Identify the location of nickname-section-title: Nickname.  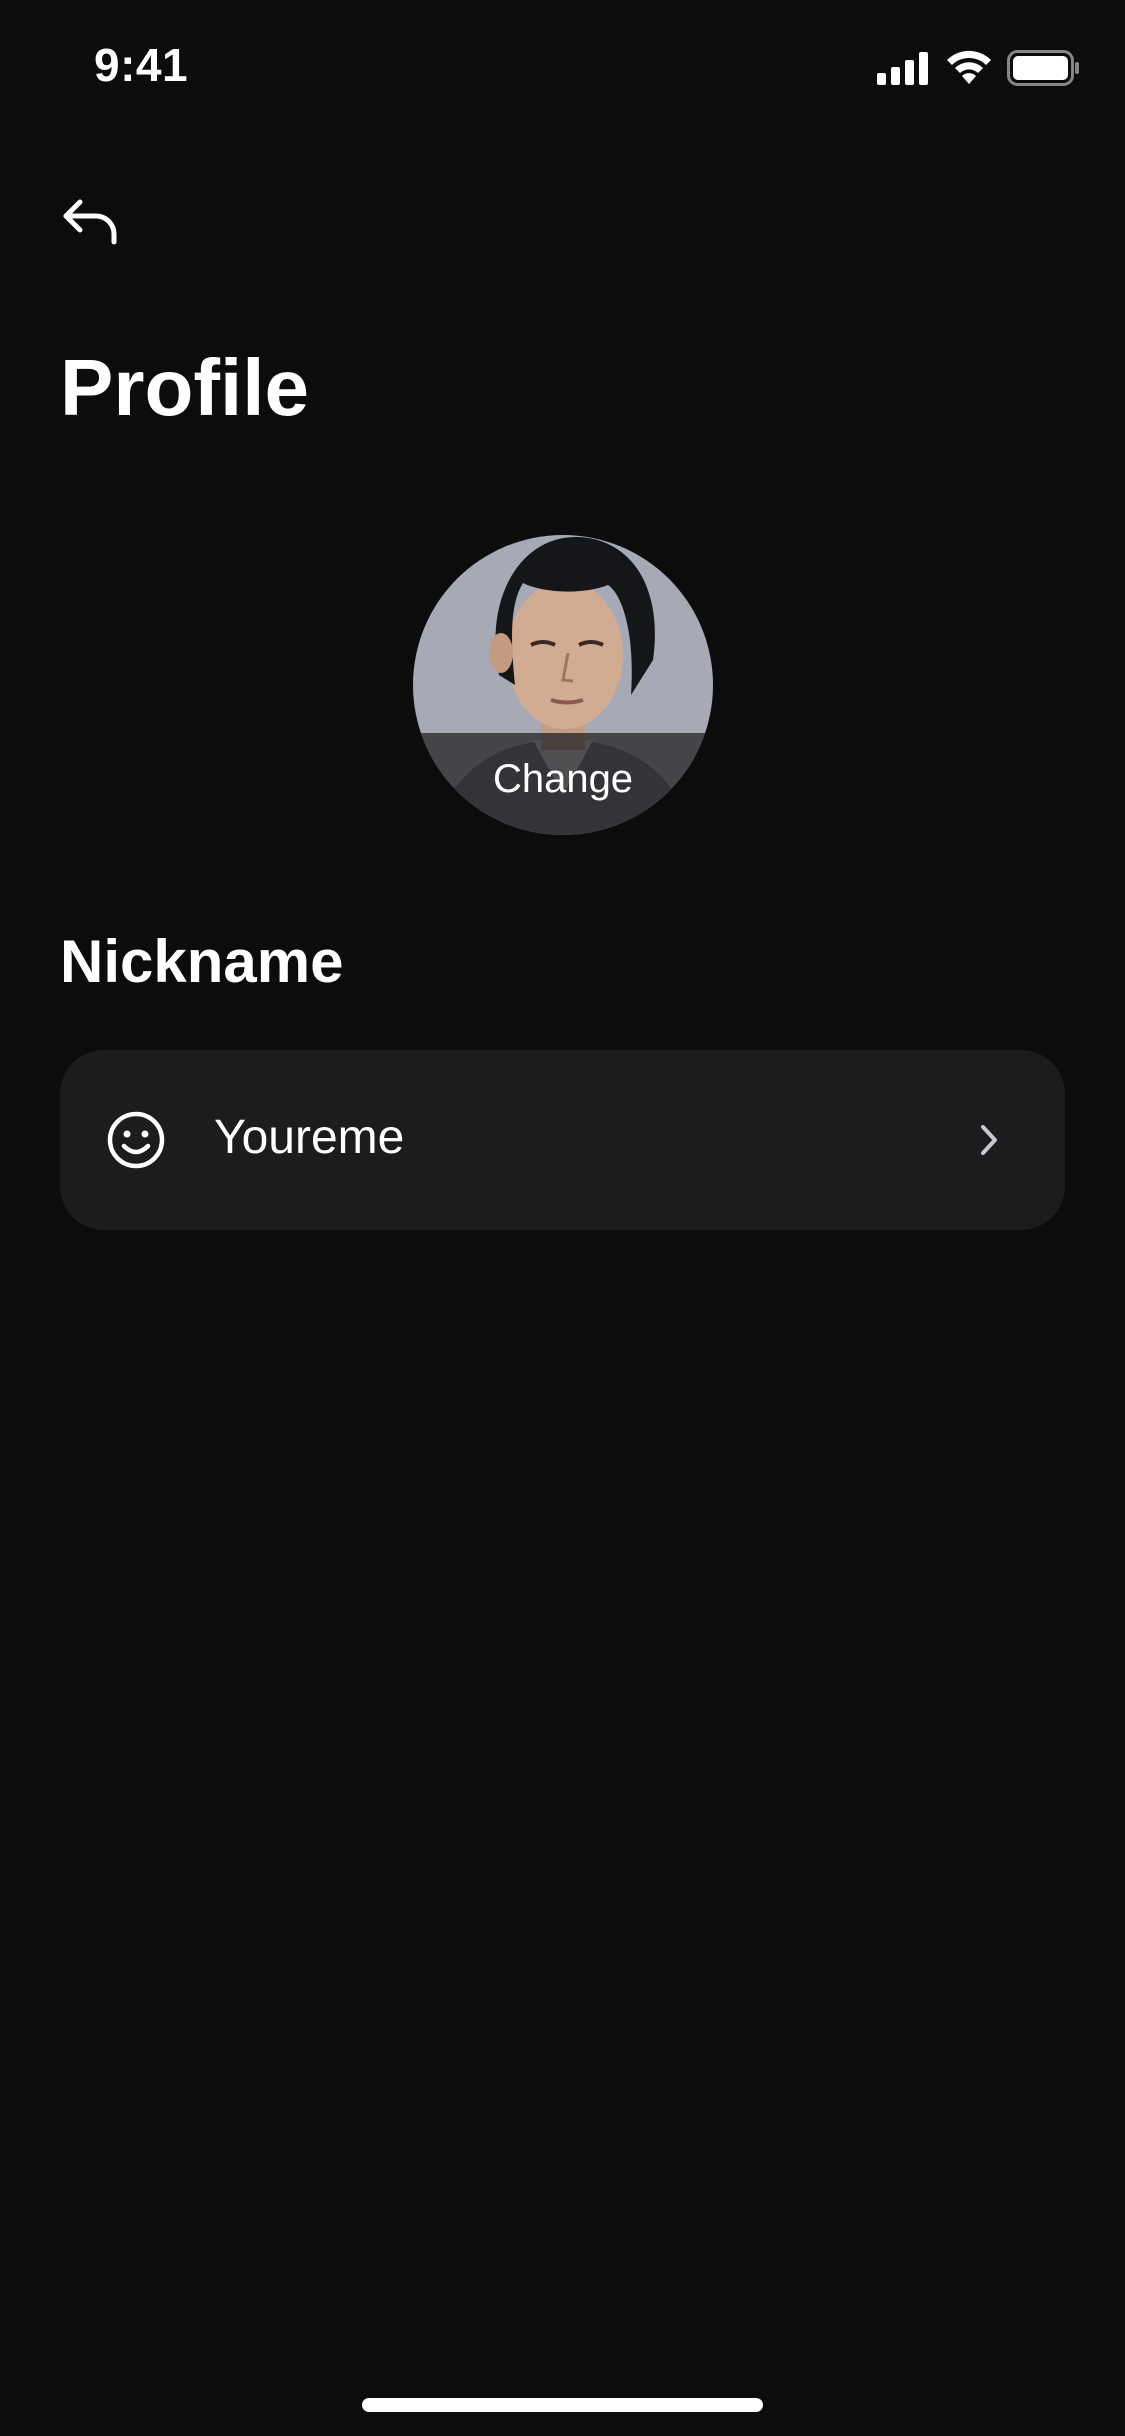
(202, 961).